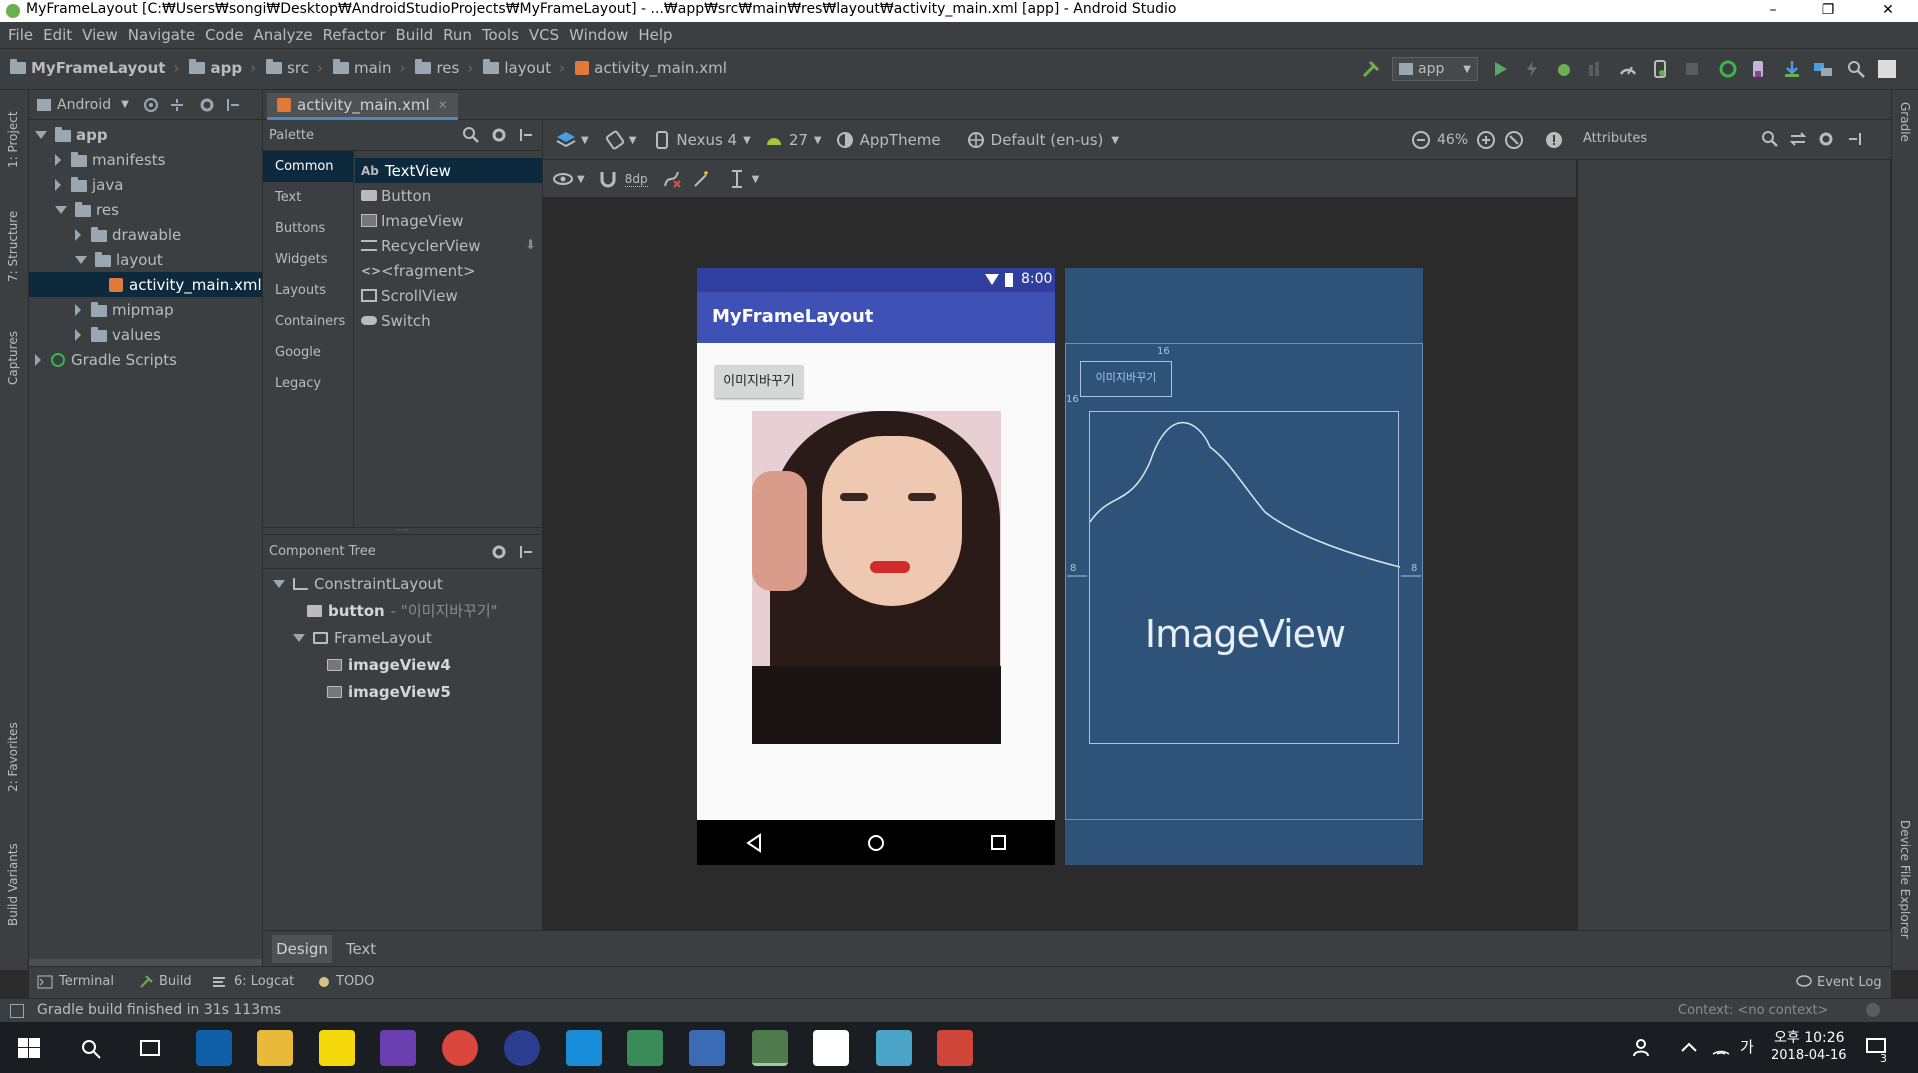  Describe the element at coordinates (415, 35) in the screenshot. I see `menu-build: Build` at that location.